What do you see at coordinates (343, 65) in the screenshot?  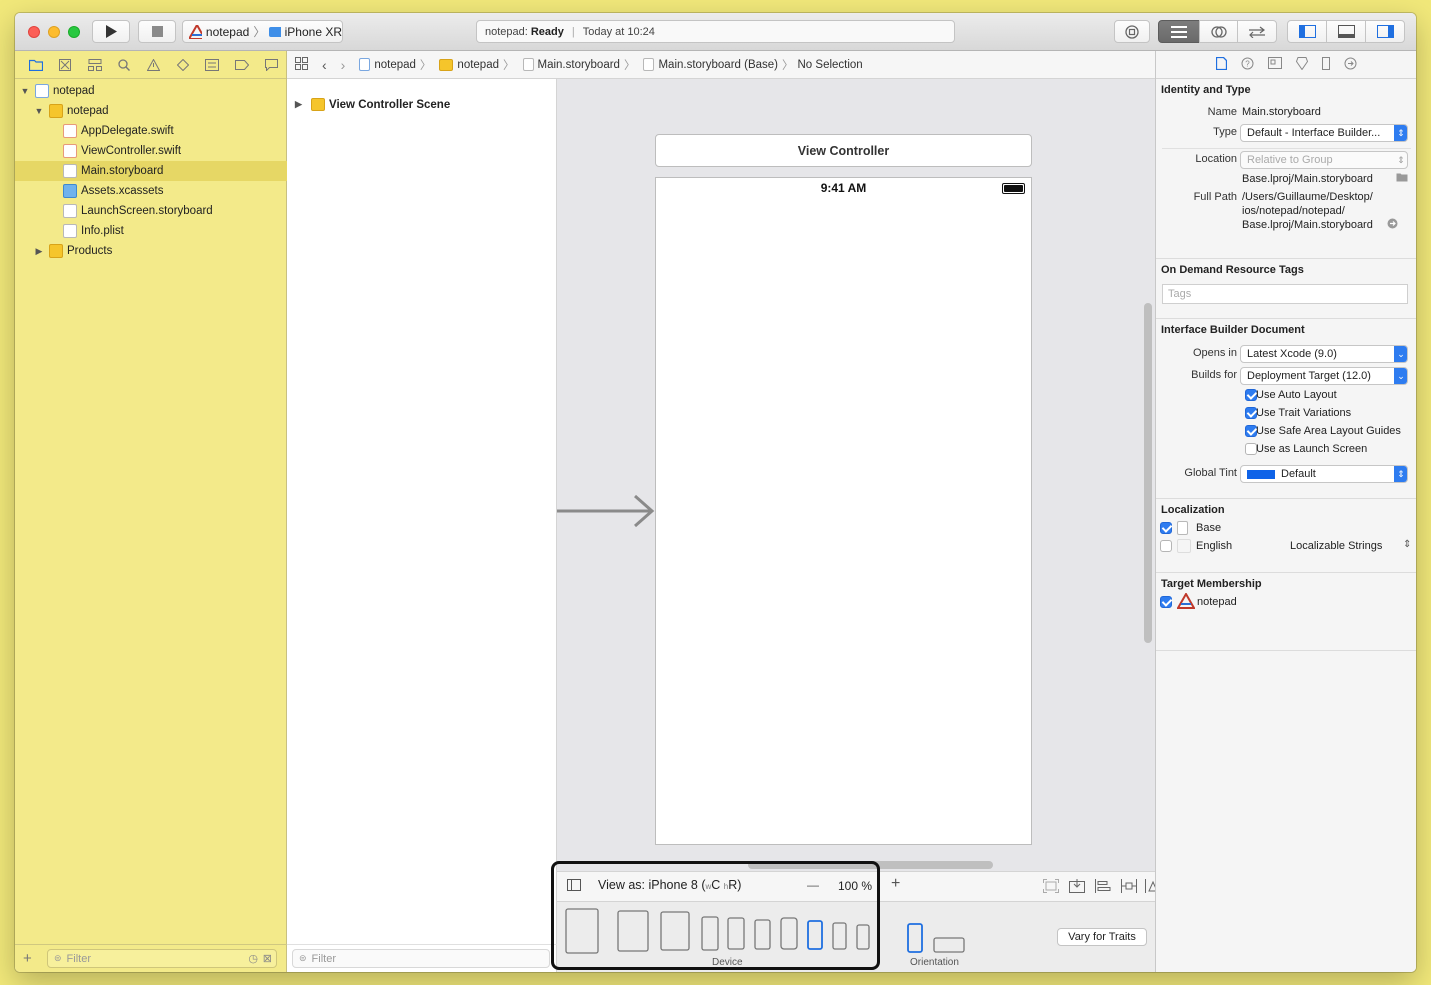 I see `forward-arrow-icon: ›` at bounding box center [343, 65].